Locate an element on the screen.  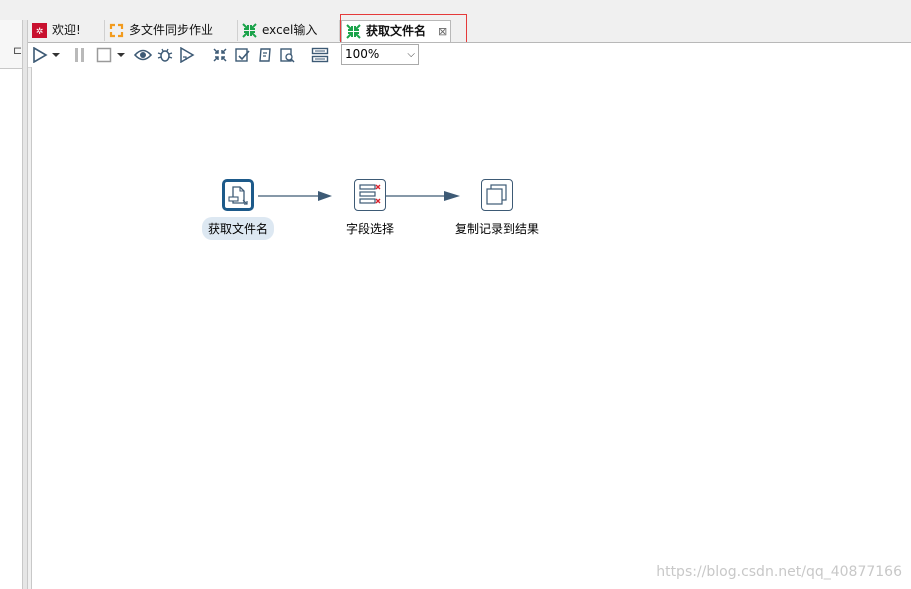
impact-icon is located at coordinates (242, 55).